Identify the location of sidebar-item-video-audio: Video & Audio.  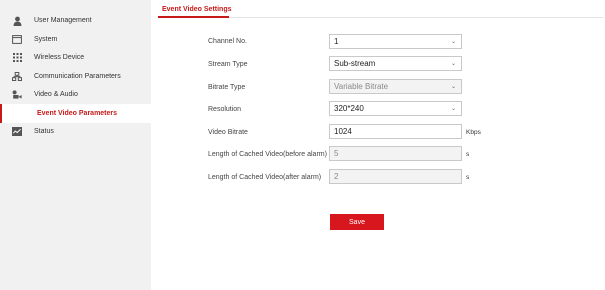
(75, 94).